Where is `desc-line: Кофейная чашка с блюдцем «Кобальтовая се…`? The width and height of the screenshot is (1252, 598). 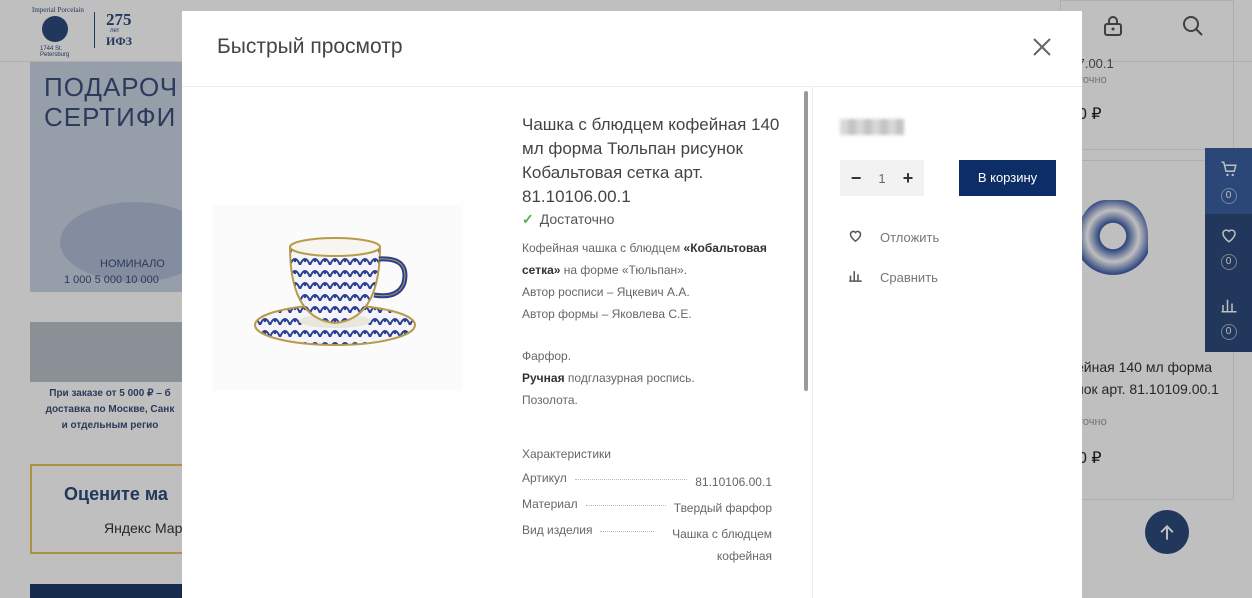 desc-line: Кофейная чашка с блюдцем «Кобальтовая се… is located at coordinates (647, 259).